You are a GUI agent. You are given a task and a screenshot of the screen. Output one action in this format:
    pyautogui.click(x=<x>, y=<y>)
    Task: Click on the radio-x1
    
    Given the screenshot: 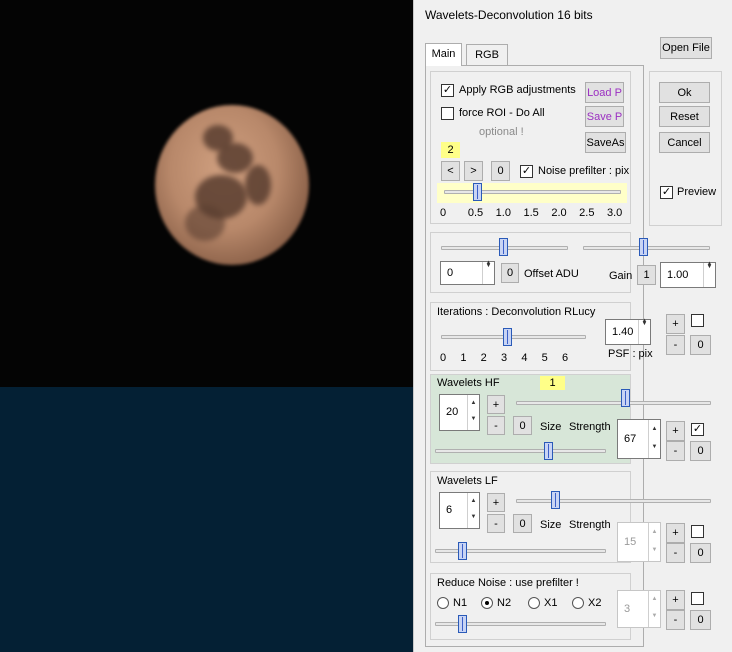 What is the action you would take?
    pyautogui.click(x=534, y=603)
    